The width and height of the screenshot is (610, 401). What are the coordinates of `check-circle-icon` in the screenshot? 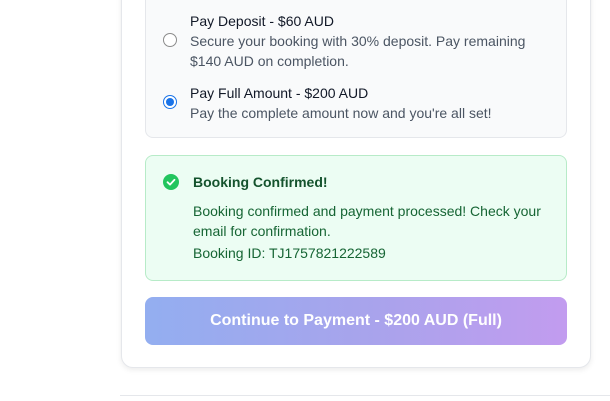 It's located at (171, 182).